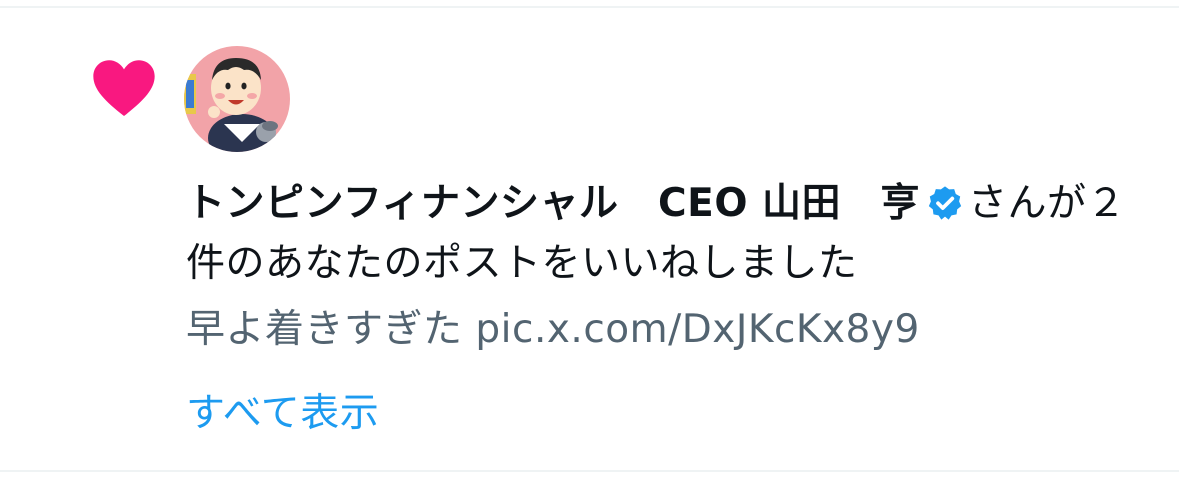  Describe the element at coordinates (282, 414) in the screenshot. I see `show-all-link: すべて表示` at that location.